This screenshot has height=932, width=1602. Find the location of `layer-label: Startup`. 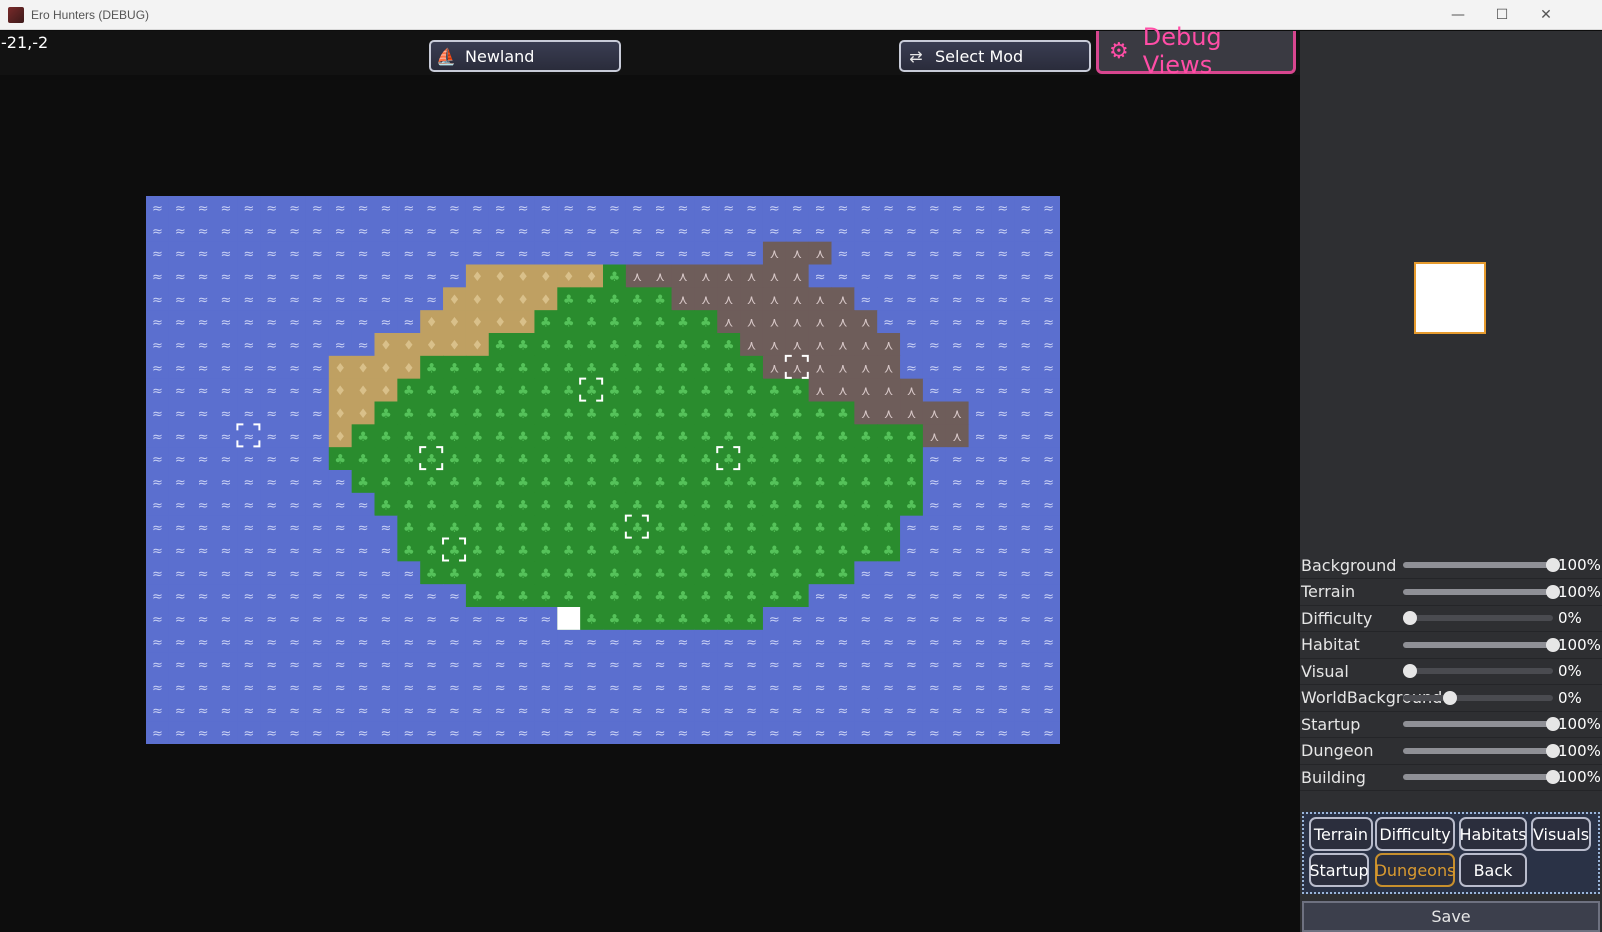

layer-label: Startup is located at coordinates (1331, 724).